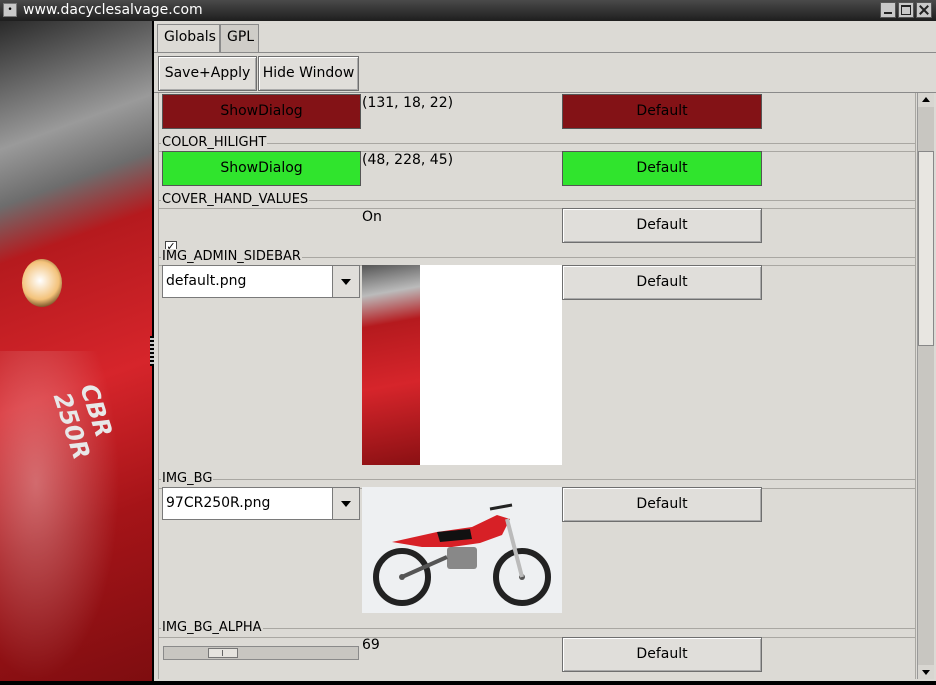 The height and width of the screenshot is (685, 936). What do you see at coordinates (462, 365) in the screenshot?
I see `img-admin-sidebar-preview` at bounding box center [462, 365].